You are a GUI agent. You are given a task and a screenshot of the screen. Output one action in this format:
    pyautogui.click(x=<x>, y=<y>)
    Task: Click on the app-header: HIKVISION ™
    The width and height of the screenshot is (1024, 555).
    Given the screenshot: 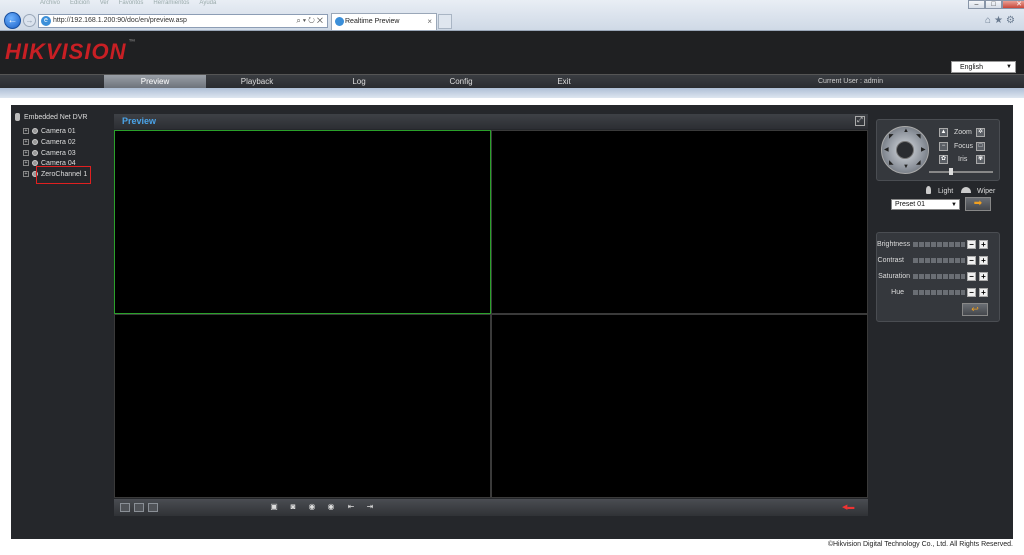 What is the action you would take?
    pyautogui.click(x=512, y=52)
    